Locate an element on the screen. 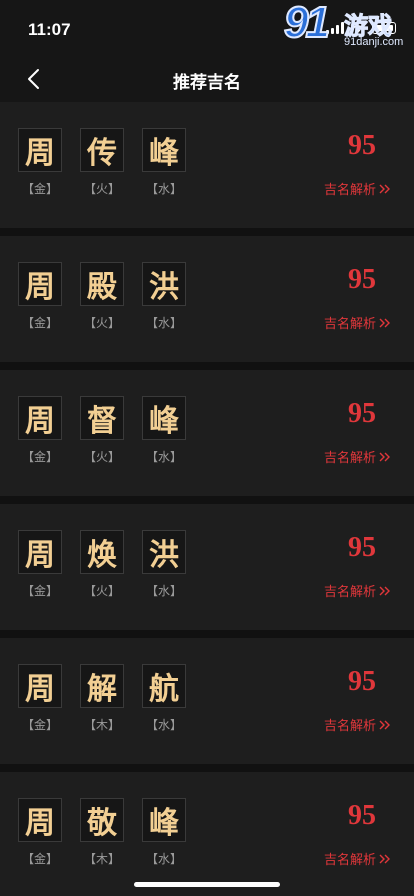 The height and width of the screenshot is (896, 414). name-character: 敬 is located at coordinates (102, 820).